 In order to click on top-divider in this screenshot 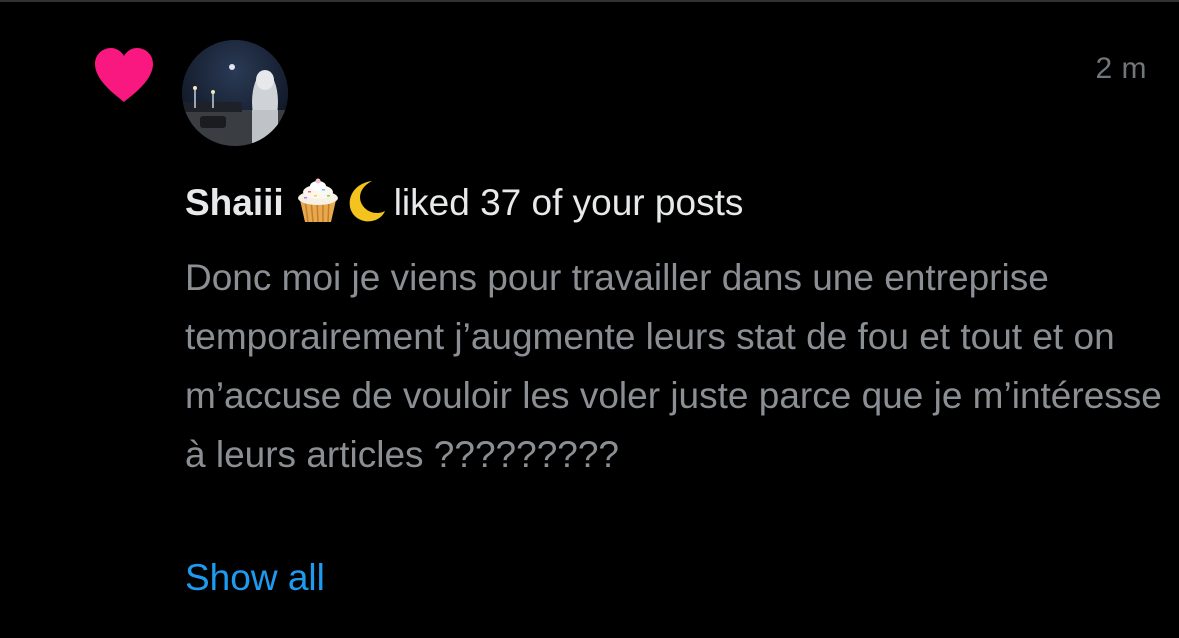, I will do `click(589, 1)`.